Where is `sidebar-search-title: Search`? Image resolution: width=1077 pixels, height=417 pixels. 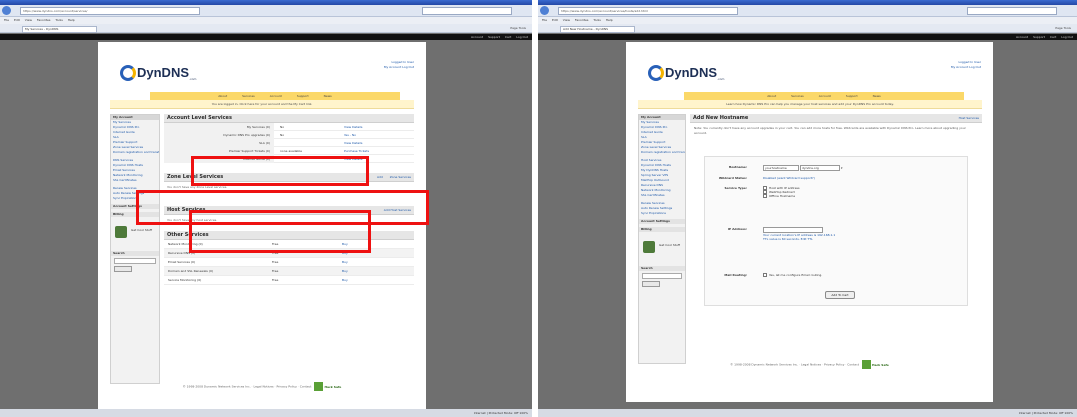 sidebar-search-title: Search is located at coordinates (135, 253).